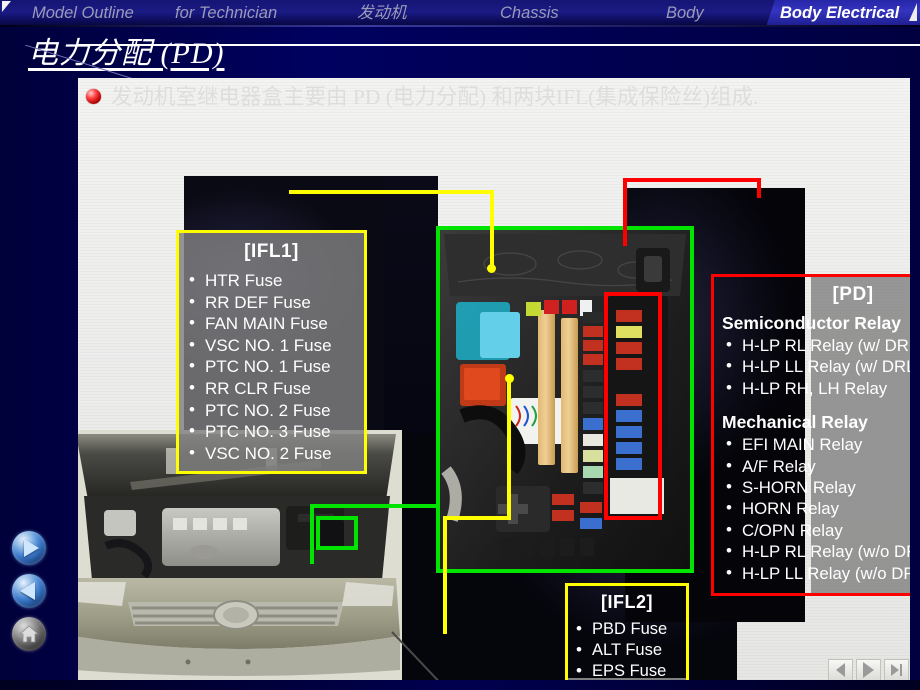  What do you see at coordinates (816, 466) in the screenshot?
I see `list-item: A/F Relay` at bounding box center [816, 466].